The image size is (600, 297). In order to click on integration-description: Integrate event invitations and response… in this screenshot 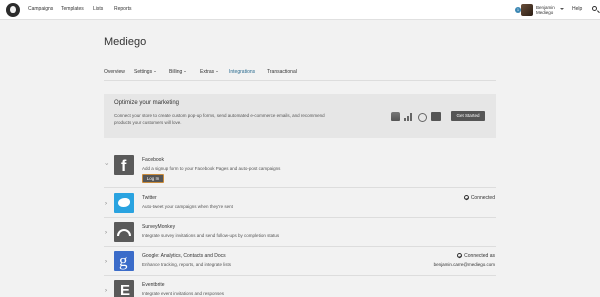, I will do `click(183, 293)`.